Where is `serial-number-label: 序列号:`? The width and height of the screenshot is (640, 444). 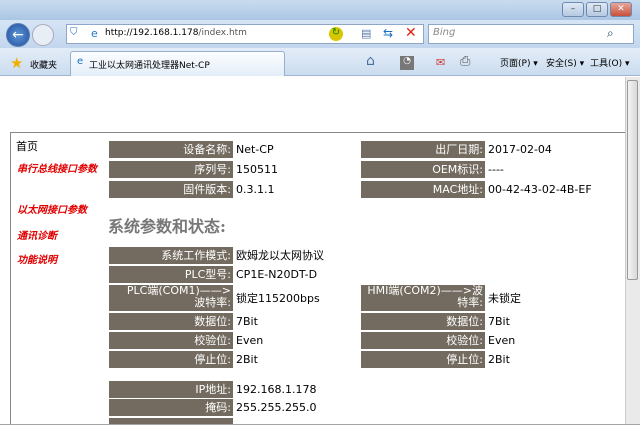
serial-number-label: 序列号: is located at coordinates (171, 169).